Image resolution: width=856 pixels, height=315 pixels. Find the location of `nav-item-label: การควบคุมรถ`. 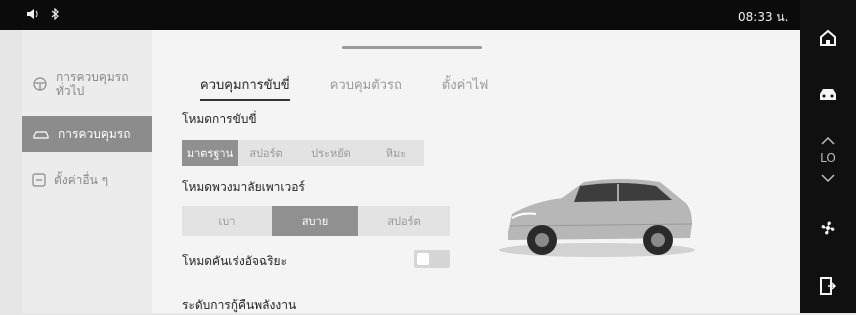

nav-item-label: การควบคุมรถ is located at coordinates (94, 134).